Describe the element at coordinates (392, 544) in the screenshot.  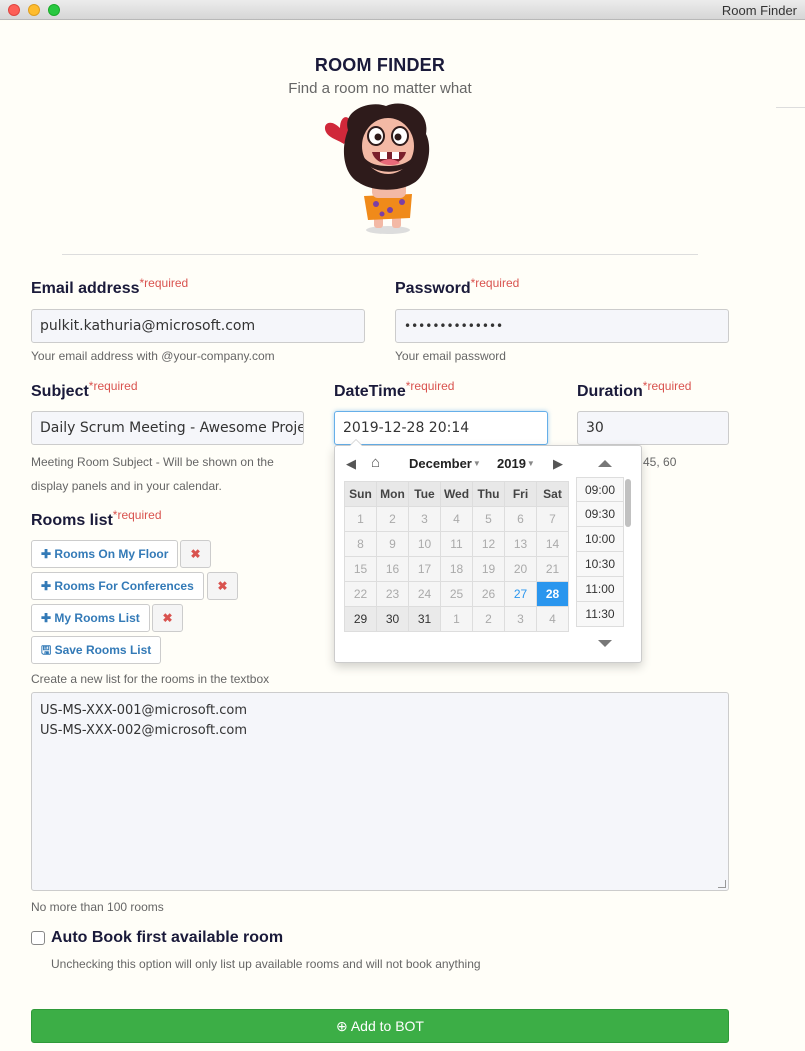
I see `calendar-day: 9` at that location.